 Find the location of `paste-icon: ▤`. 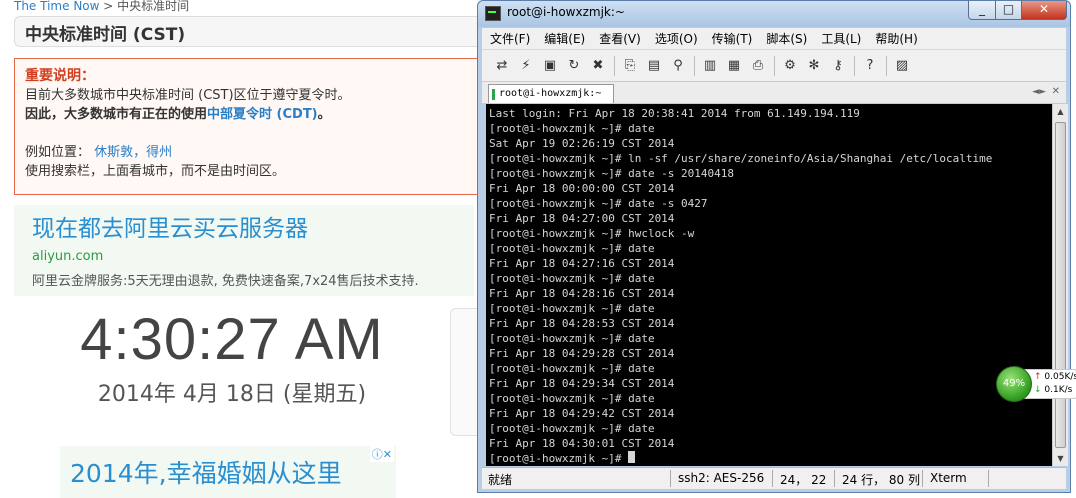

paste-icon: ▤ is located at coordinates (654, 66).